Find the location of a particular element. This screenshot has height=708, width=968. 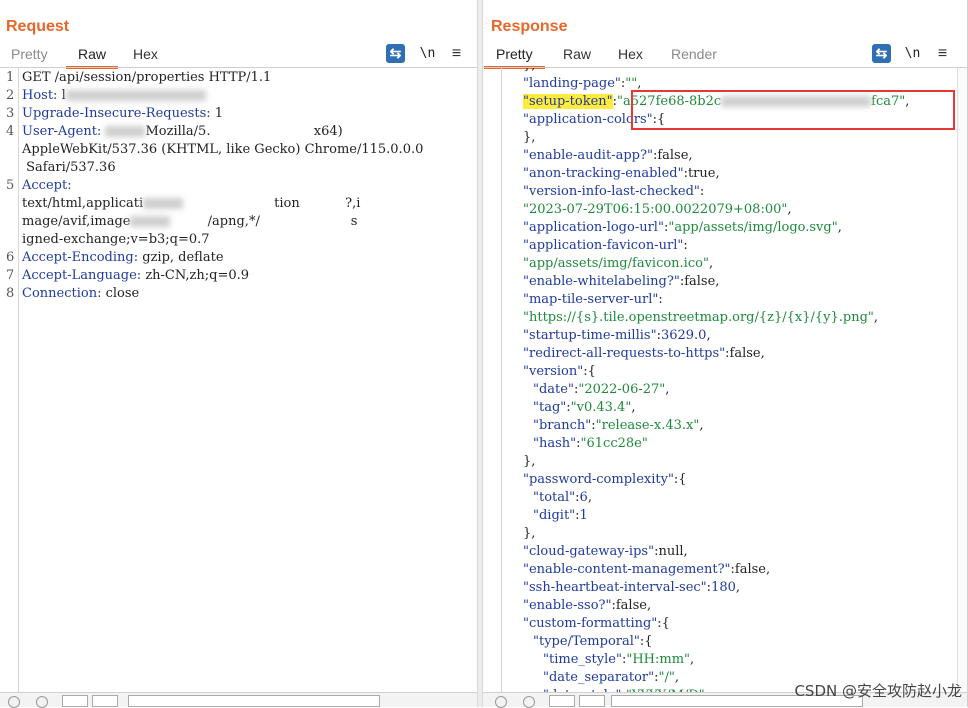

code-line: "startup-time-millis":3629.0, is located at coordinates (617, 335).